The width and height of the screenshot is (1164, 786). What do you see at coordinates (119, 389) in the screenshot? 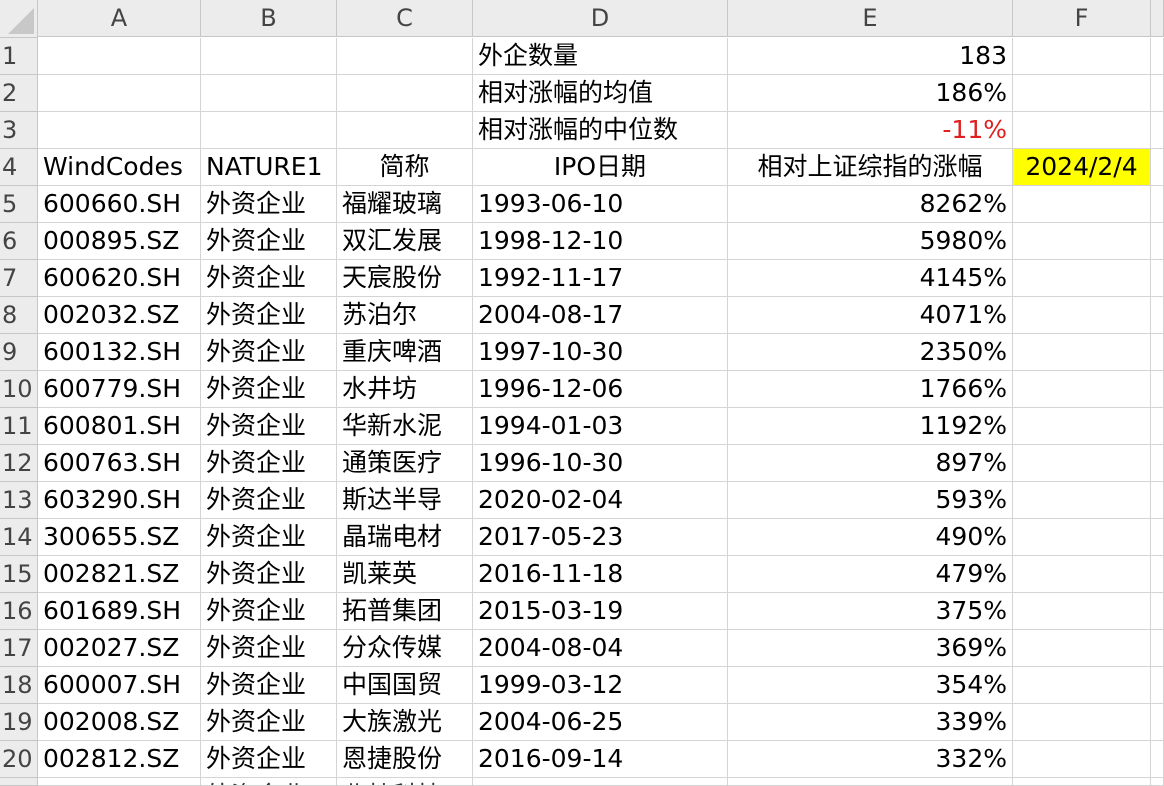
I see `wind-code-cell: 600779.SH` at bounding box center [119, 389].